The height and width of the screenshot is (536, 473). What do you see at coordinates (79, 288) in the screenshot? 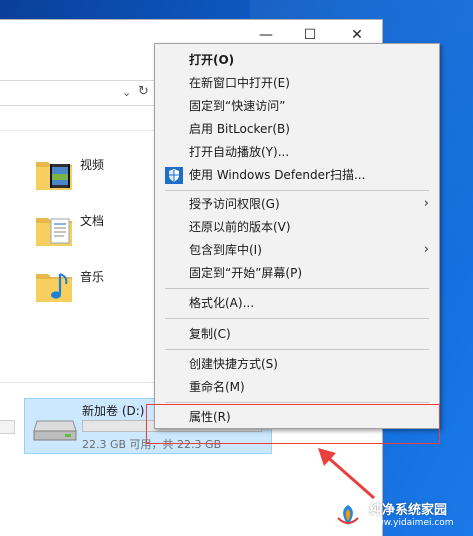
I see `folder-item-music: 音乐` at bounding box center [79, 288].